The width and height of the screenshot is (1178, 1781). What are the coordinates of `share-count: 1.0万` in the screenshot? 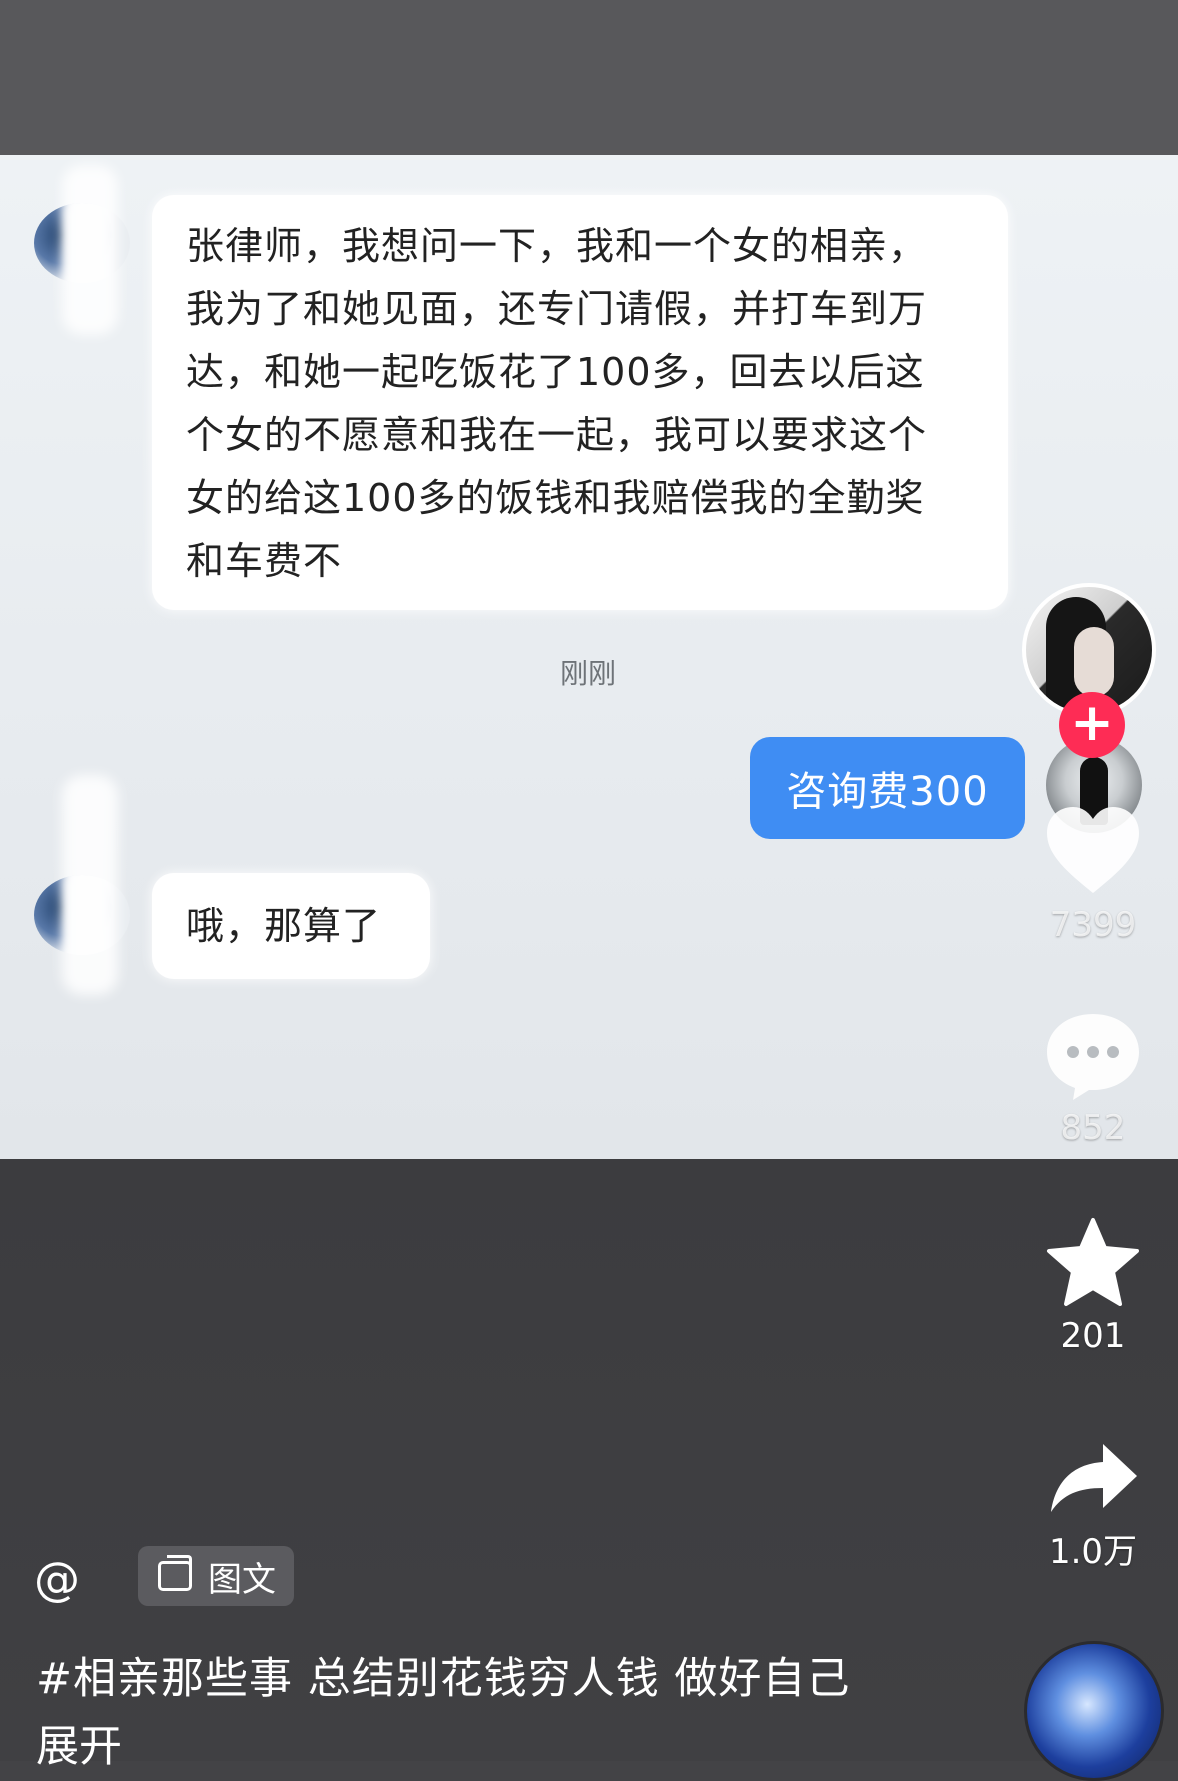 It's located at (1093, 1552).